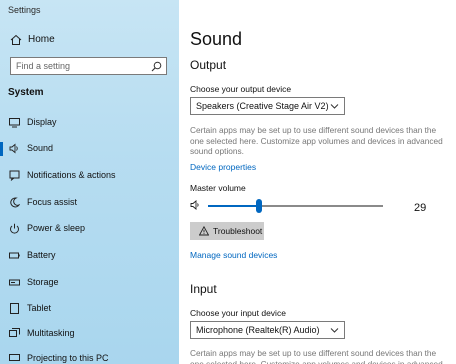 The image size is (456, 364). I want to click on sidebar-item-notifications: Notifications & actions, so click(89, 176).